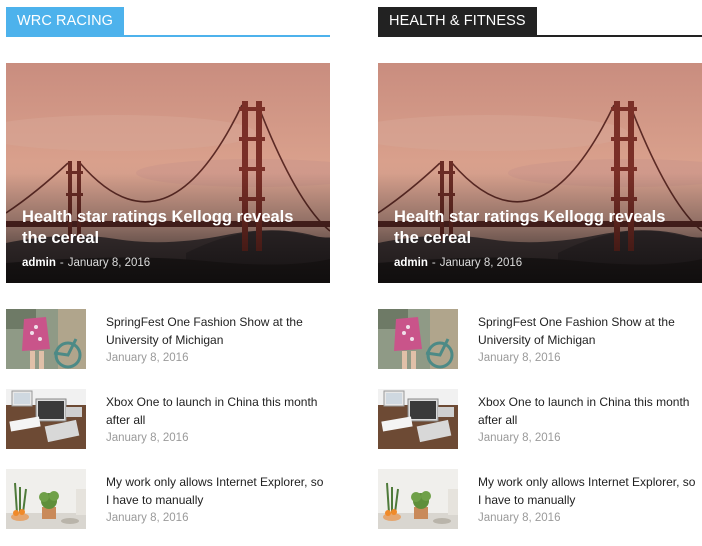 The image size is (702, 546). Describe the element at coordinates (168, 22) in the screenshot. I see `section-header: WRC RACING` at that location.